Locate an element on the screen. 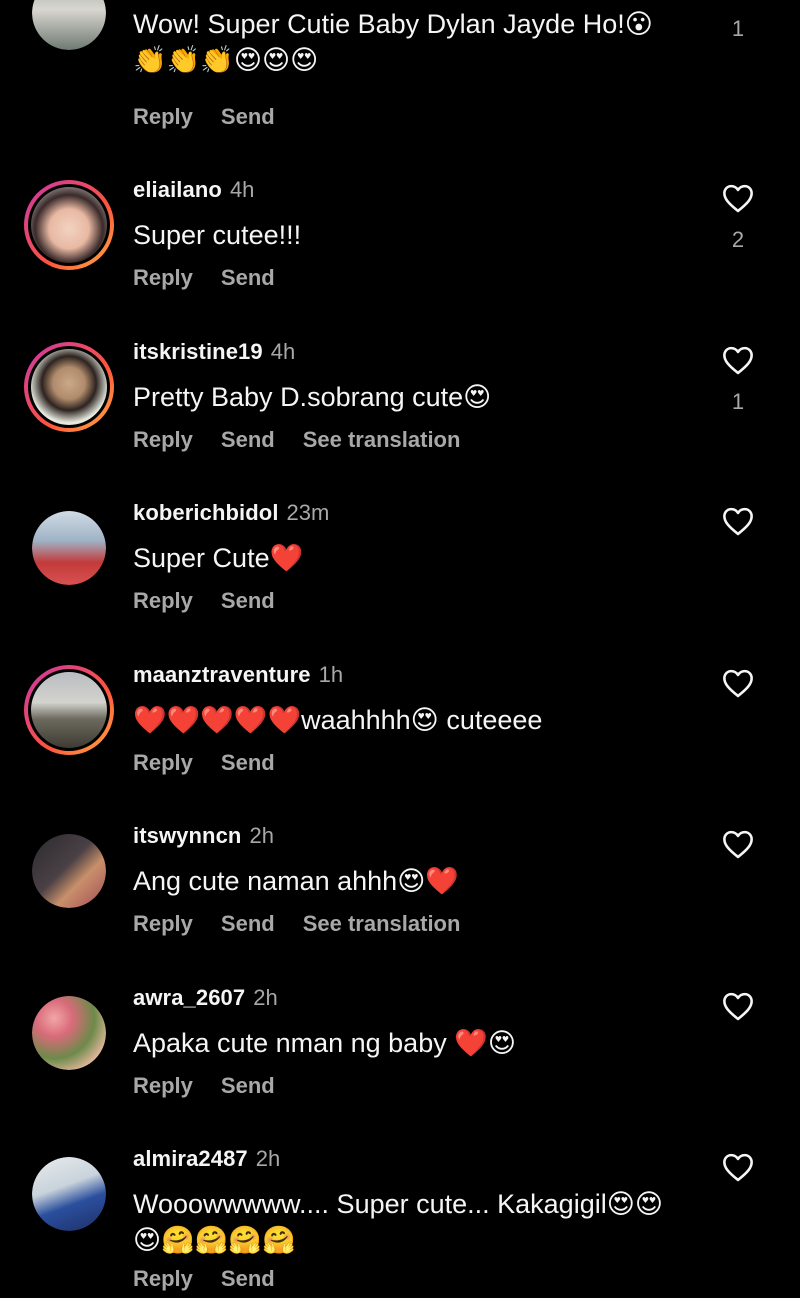 The image size is (800, 1298). comment-meta: awra_2607 2h is located at coordinates (205, 998).